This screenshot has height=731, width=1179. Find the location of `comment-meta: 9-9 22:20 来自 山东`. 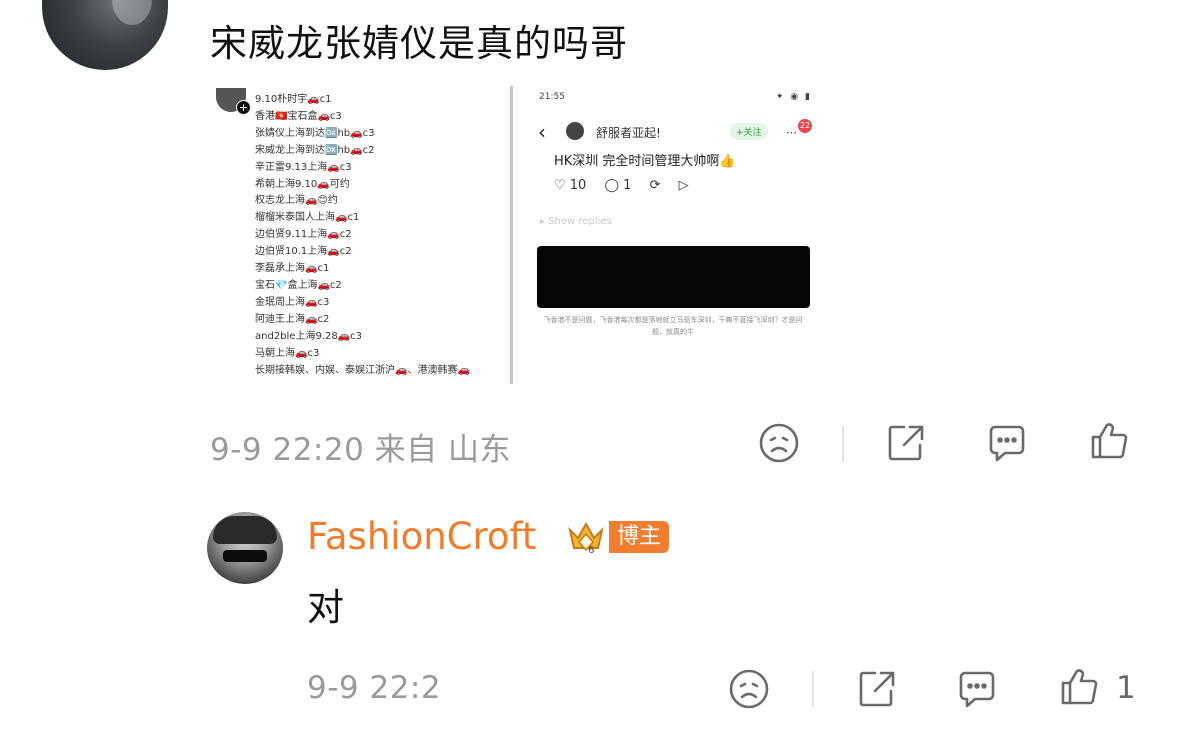

comment-meta: 9-9 22:20 来自 山东 is located at coordinates (361, 450).